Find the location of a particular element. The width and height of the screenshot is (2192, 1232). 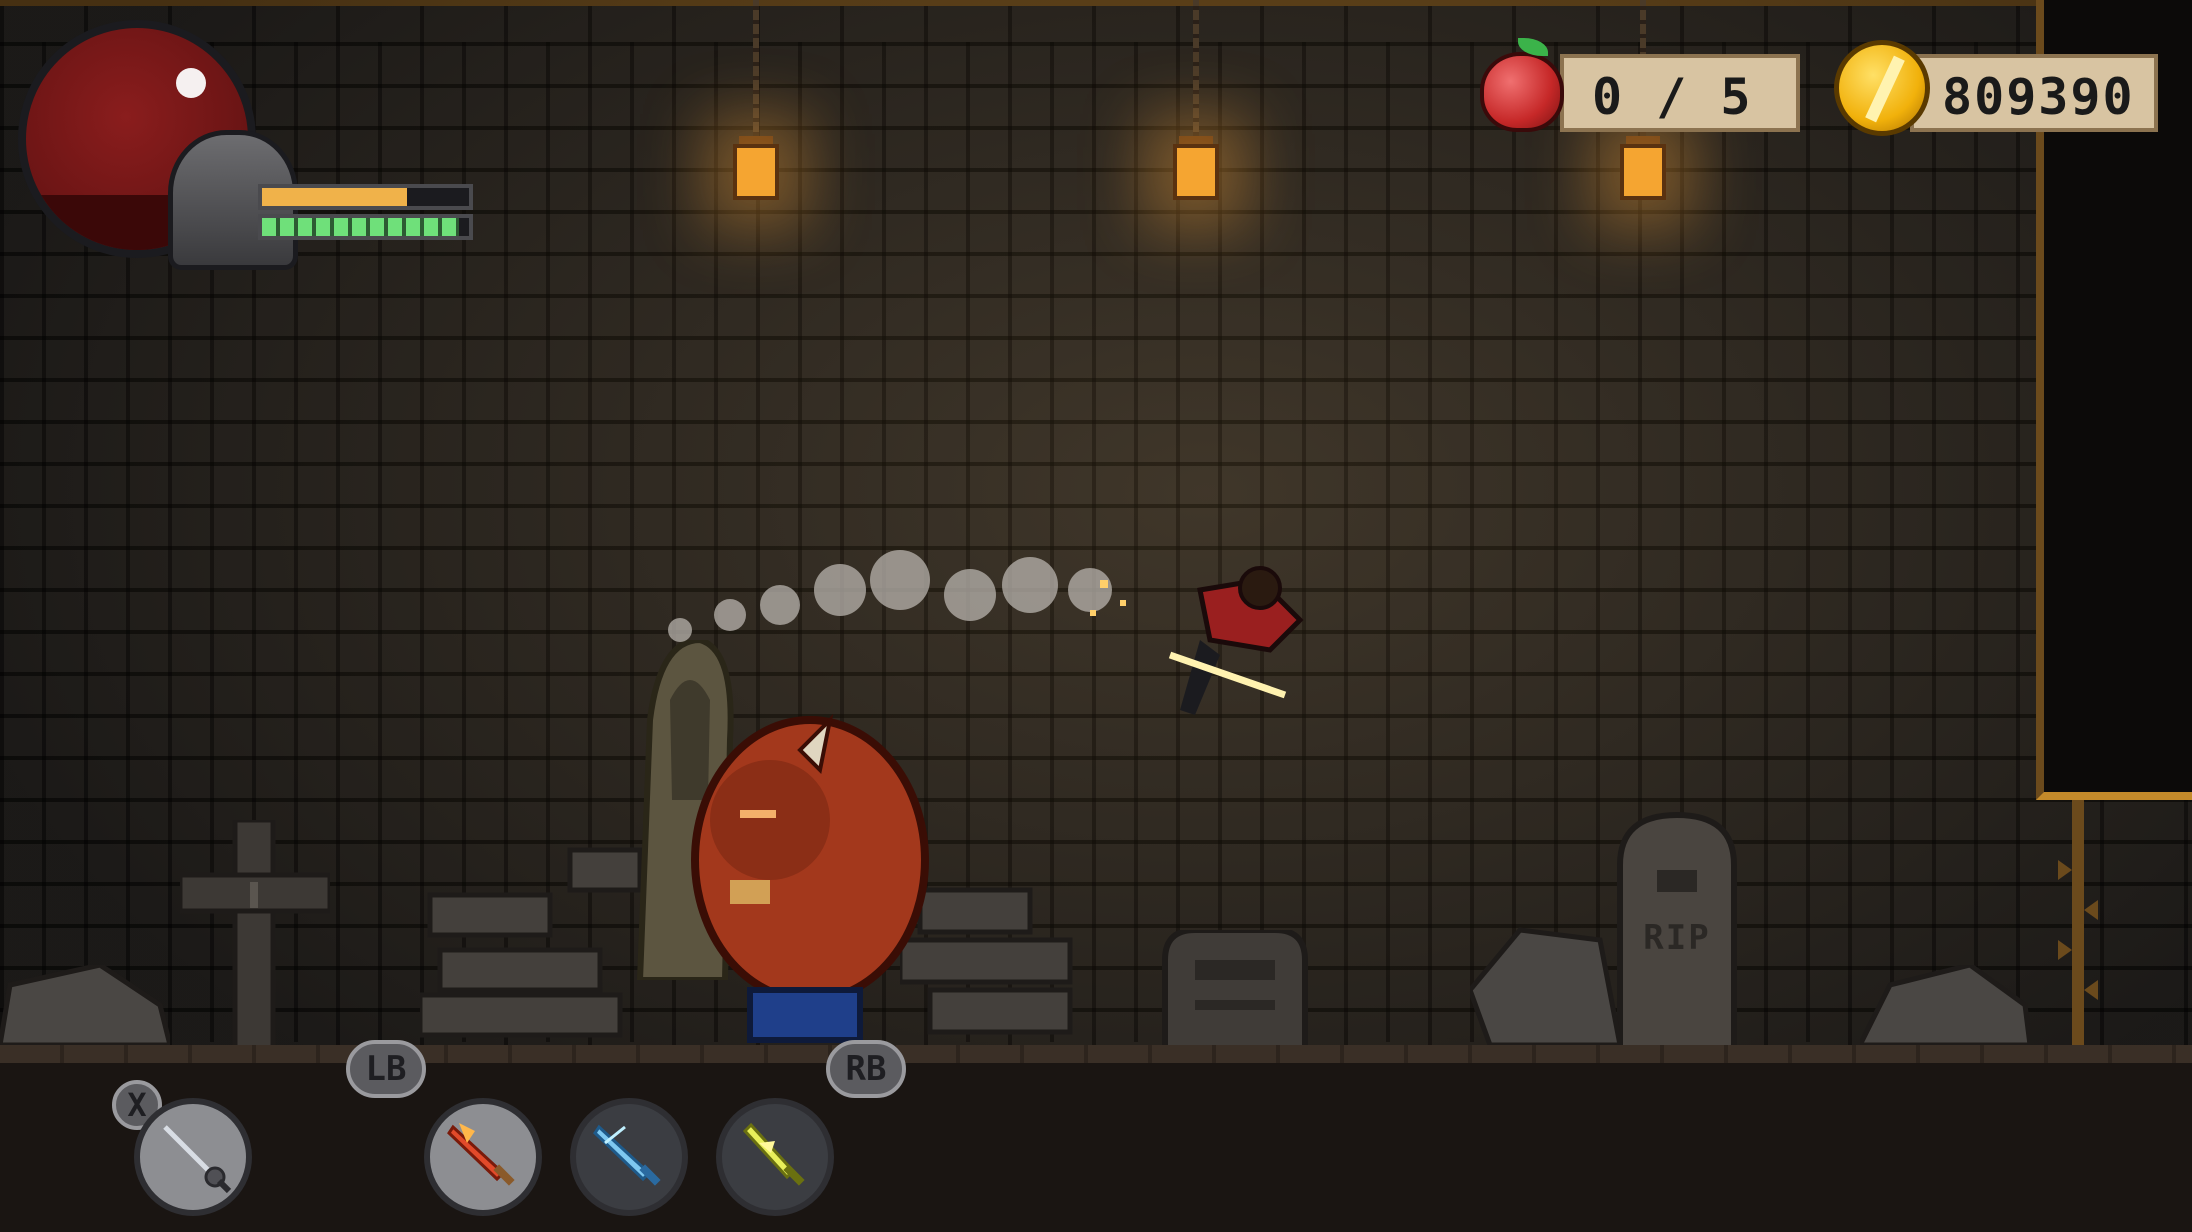

apple-counter-banner: 0 / 5 is located at coordinates (1680, 93).